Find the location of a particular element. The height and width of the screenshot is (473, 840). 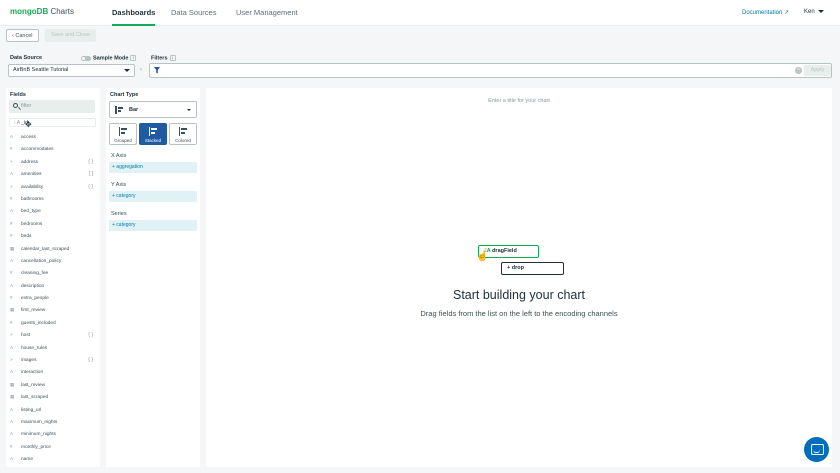

apply-button: Apply is located at coordinates (817, 70).